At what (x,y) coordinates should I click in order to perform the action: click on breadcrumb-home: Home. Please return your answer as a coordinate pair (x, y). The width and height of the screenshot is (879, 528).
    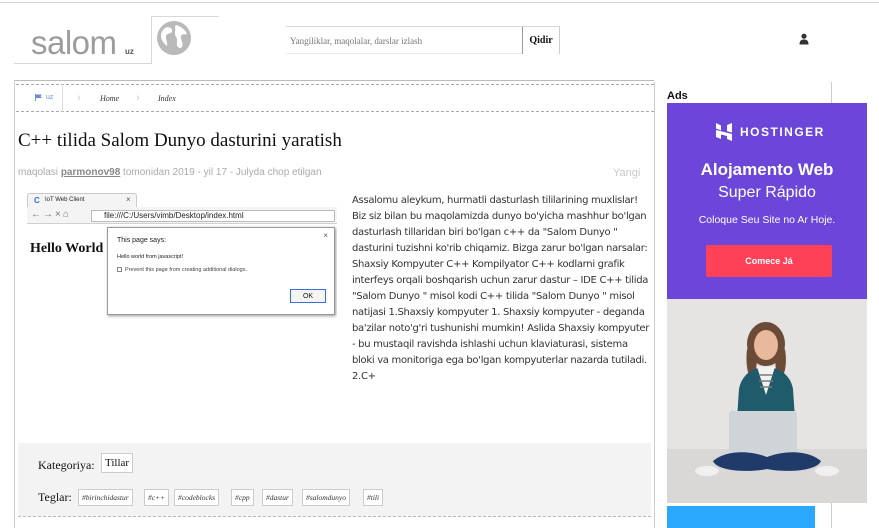
    Looking at the image, I should click on (109, 98).